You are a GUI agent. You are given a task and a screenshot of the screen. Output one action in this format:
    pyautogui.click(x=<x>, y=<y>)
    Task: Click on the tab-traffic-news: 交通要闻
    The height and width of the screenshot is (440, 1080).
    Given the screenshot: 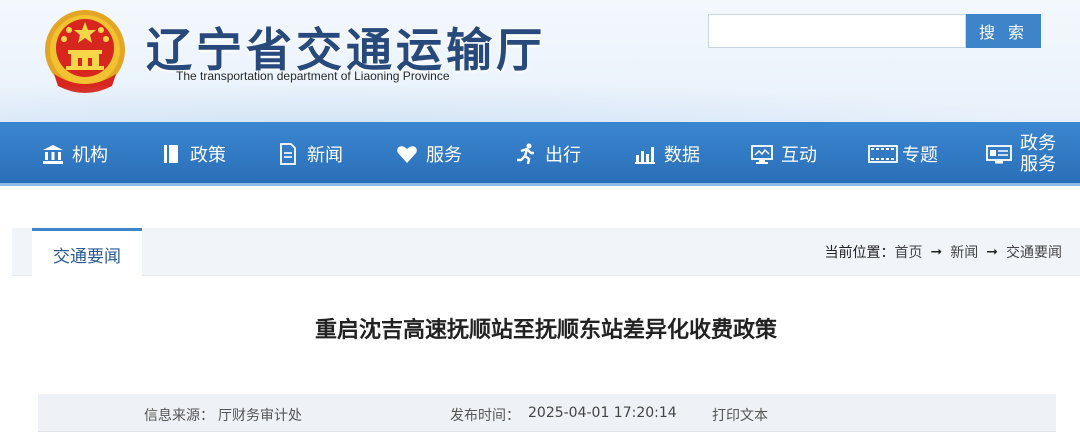 What is the action you would take?
    pyautogui.click(x=87, y=252)
    